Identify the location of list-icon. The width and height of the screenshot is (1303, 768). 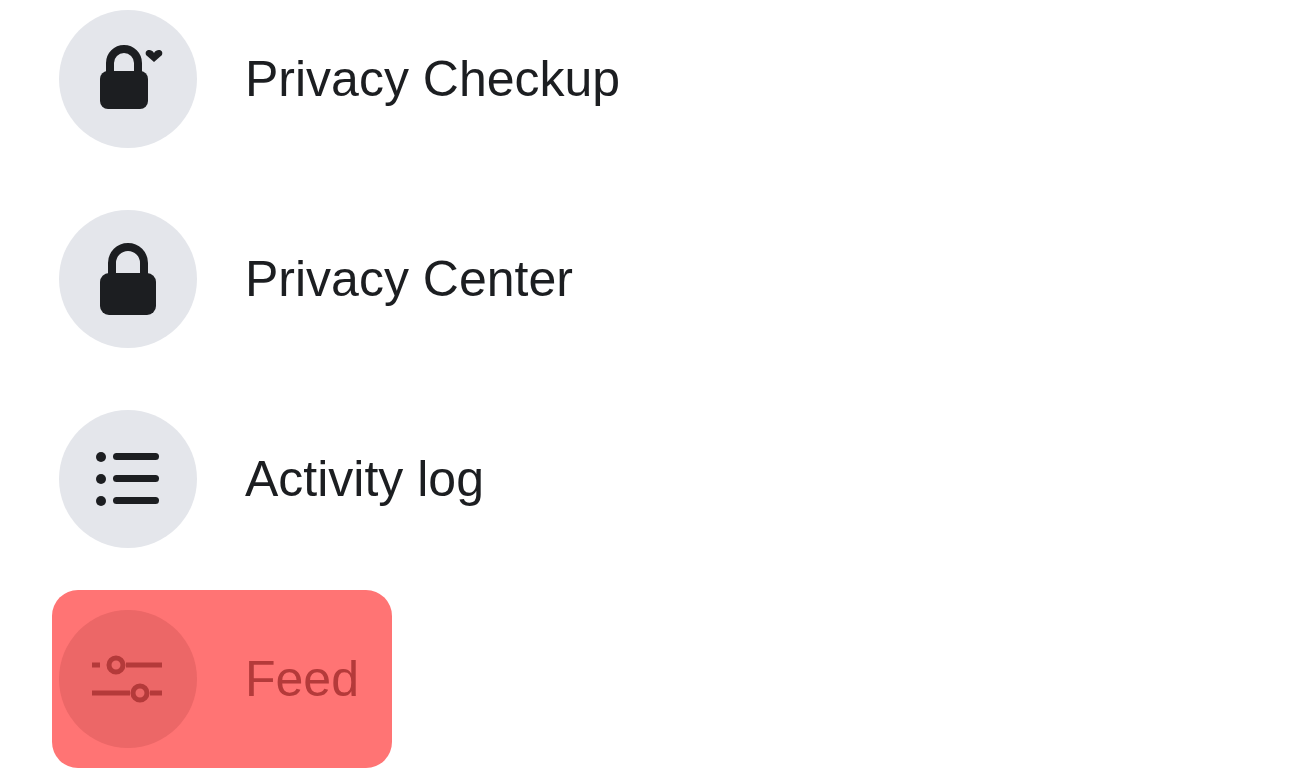
(128, 479).